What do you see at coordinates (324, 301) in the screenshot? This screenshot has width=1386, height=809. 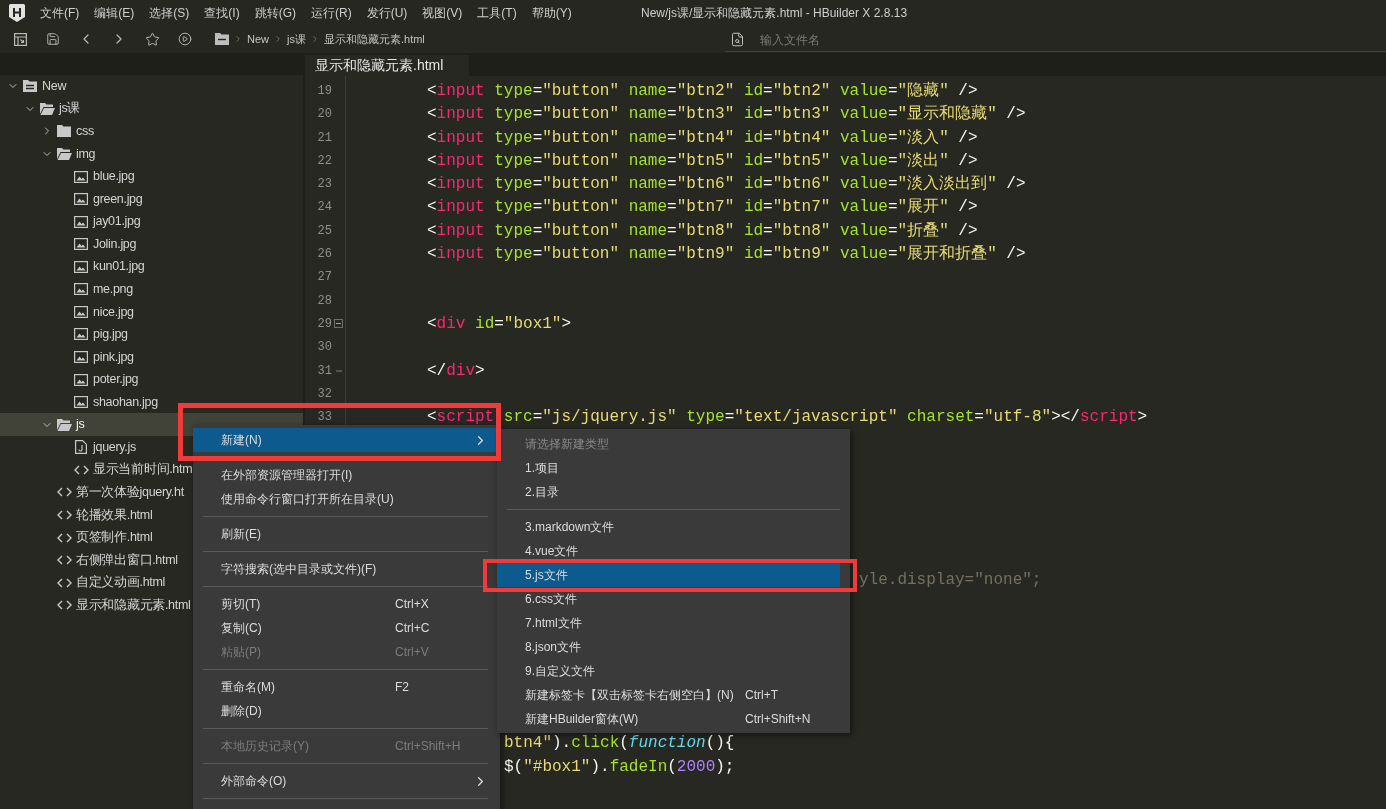 I see `line-number: 28` at bounding box center [324, 301].